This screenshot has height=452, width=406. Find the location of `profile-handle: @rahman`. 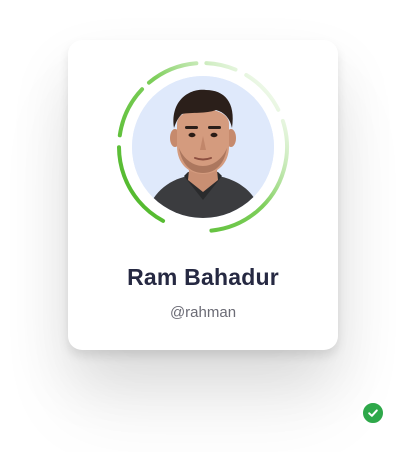

profile-handle: @rahman is located at coordinates (203, 312).